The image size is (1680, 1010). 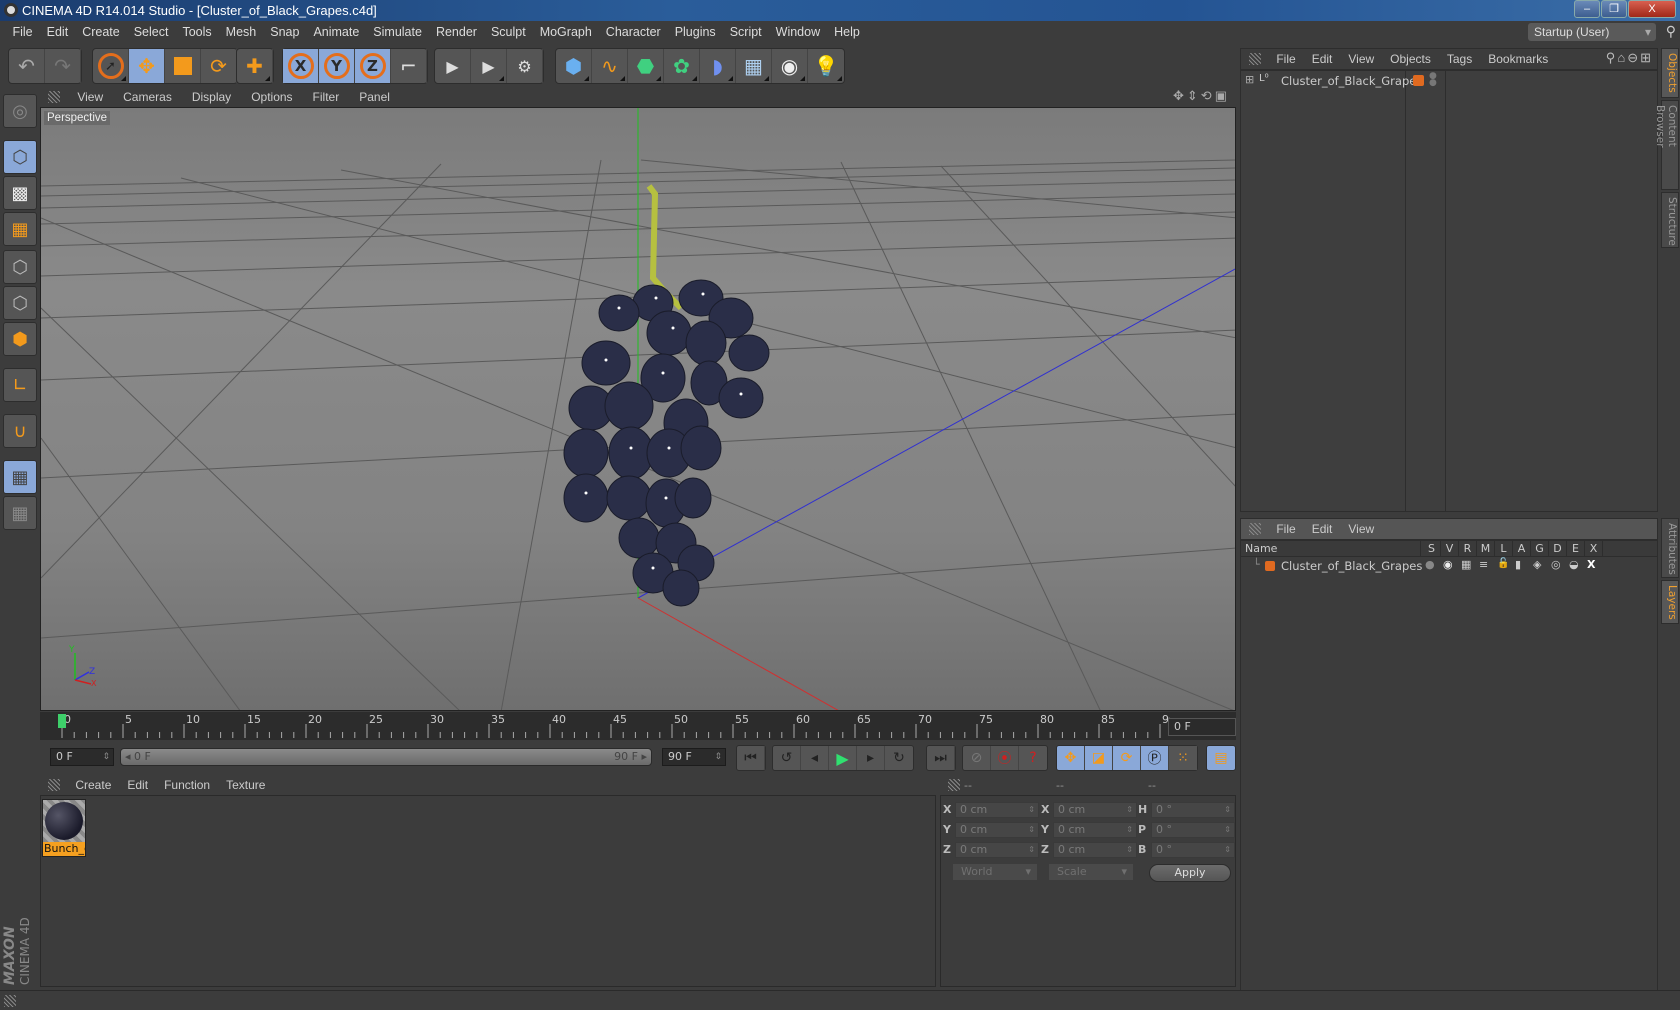 I want to click on col-locked: L, so click(x=1504, y=549).